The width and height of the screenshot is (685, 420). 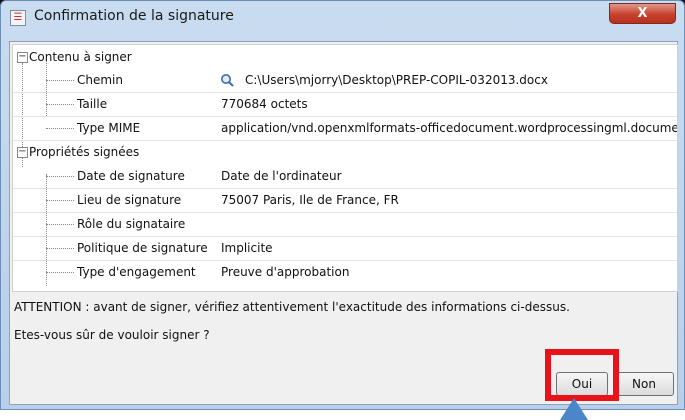 I want to click on title-bar: ☰ Confirmation de la signature X, so click(x=342, y=17).